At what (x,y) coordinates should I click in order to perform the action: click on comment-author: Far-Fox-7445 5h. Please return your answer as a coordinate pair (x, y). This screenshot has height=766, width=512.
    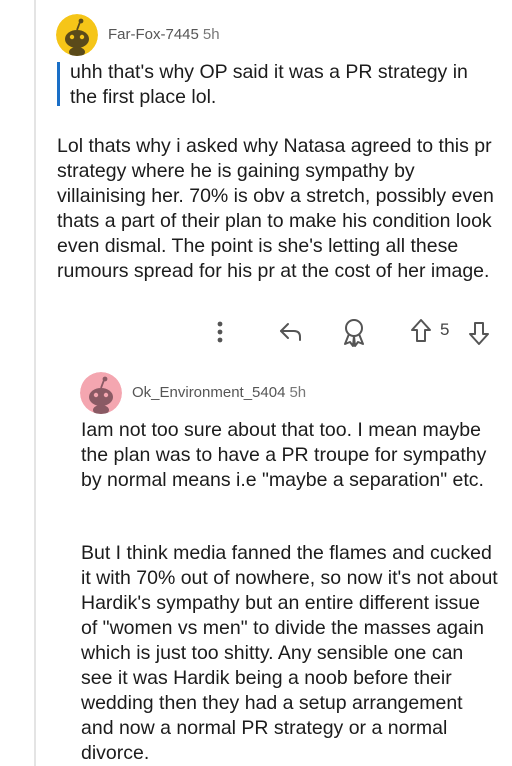
    Looking at the image, I should click on (164, 34).